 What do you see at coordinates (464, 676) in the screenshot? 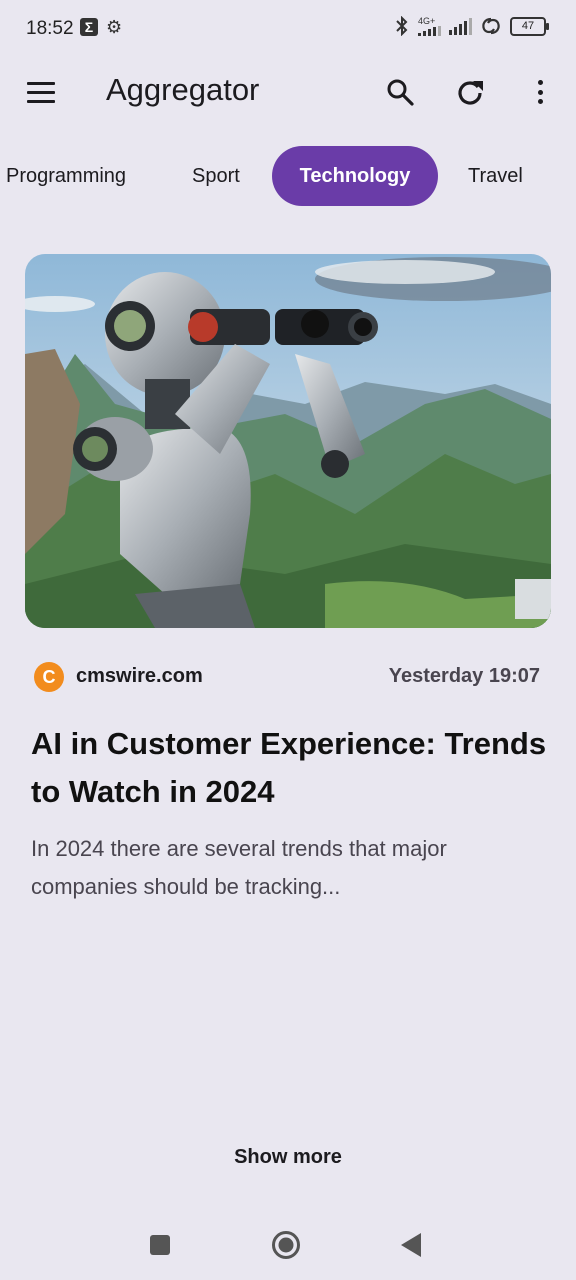
I see `article-date: Yesterday 19:07` at bounding box center [464, 676].